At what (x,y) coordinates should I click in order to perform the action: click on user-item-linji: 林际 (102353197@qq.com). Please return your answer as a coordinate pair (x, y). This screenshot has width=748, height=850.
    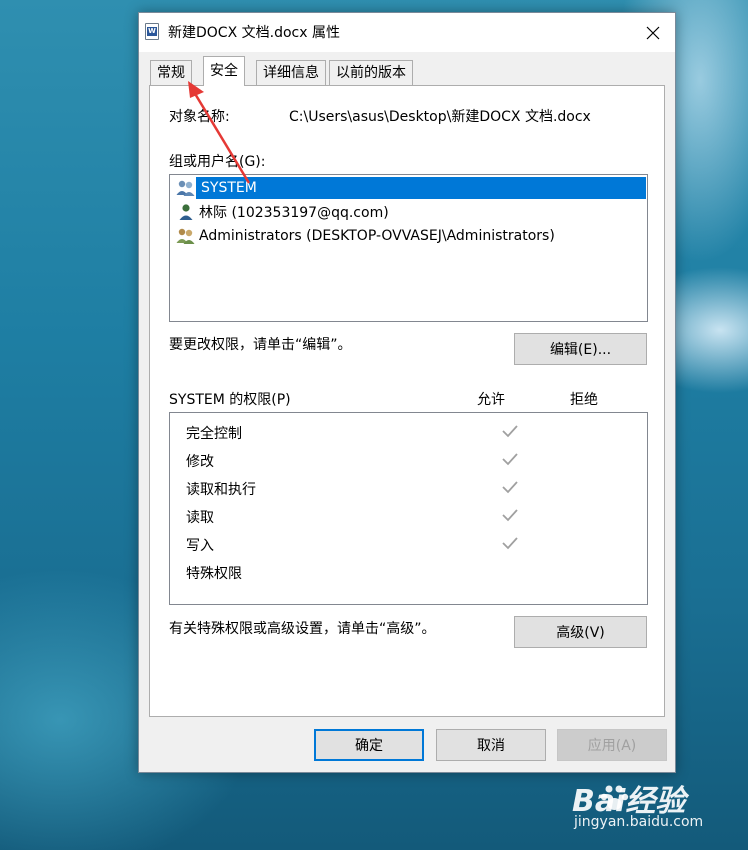
    Looking at the image, I should click on (282, 212).